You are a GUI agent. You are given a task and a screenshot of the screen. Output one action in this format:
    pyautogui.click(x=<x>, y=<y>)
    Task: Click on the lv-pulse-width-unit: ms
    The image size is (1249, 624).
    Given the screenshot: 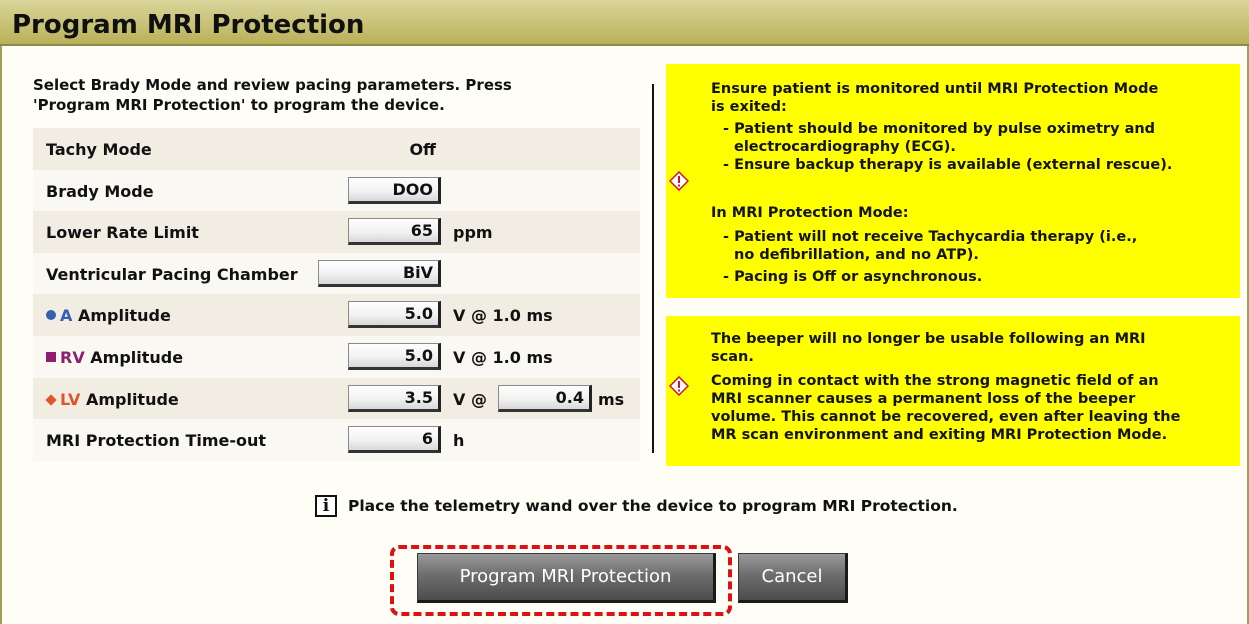 What is the action you would take?
    pyautogui.click(x=611, y=399)
    